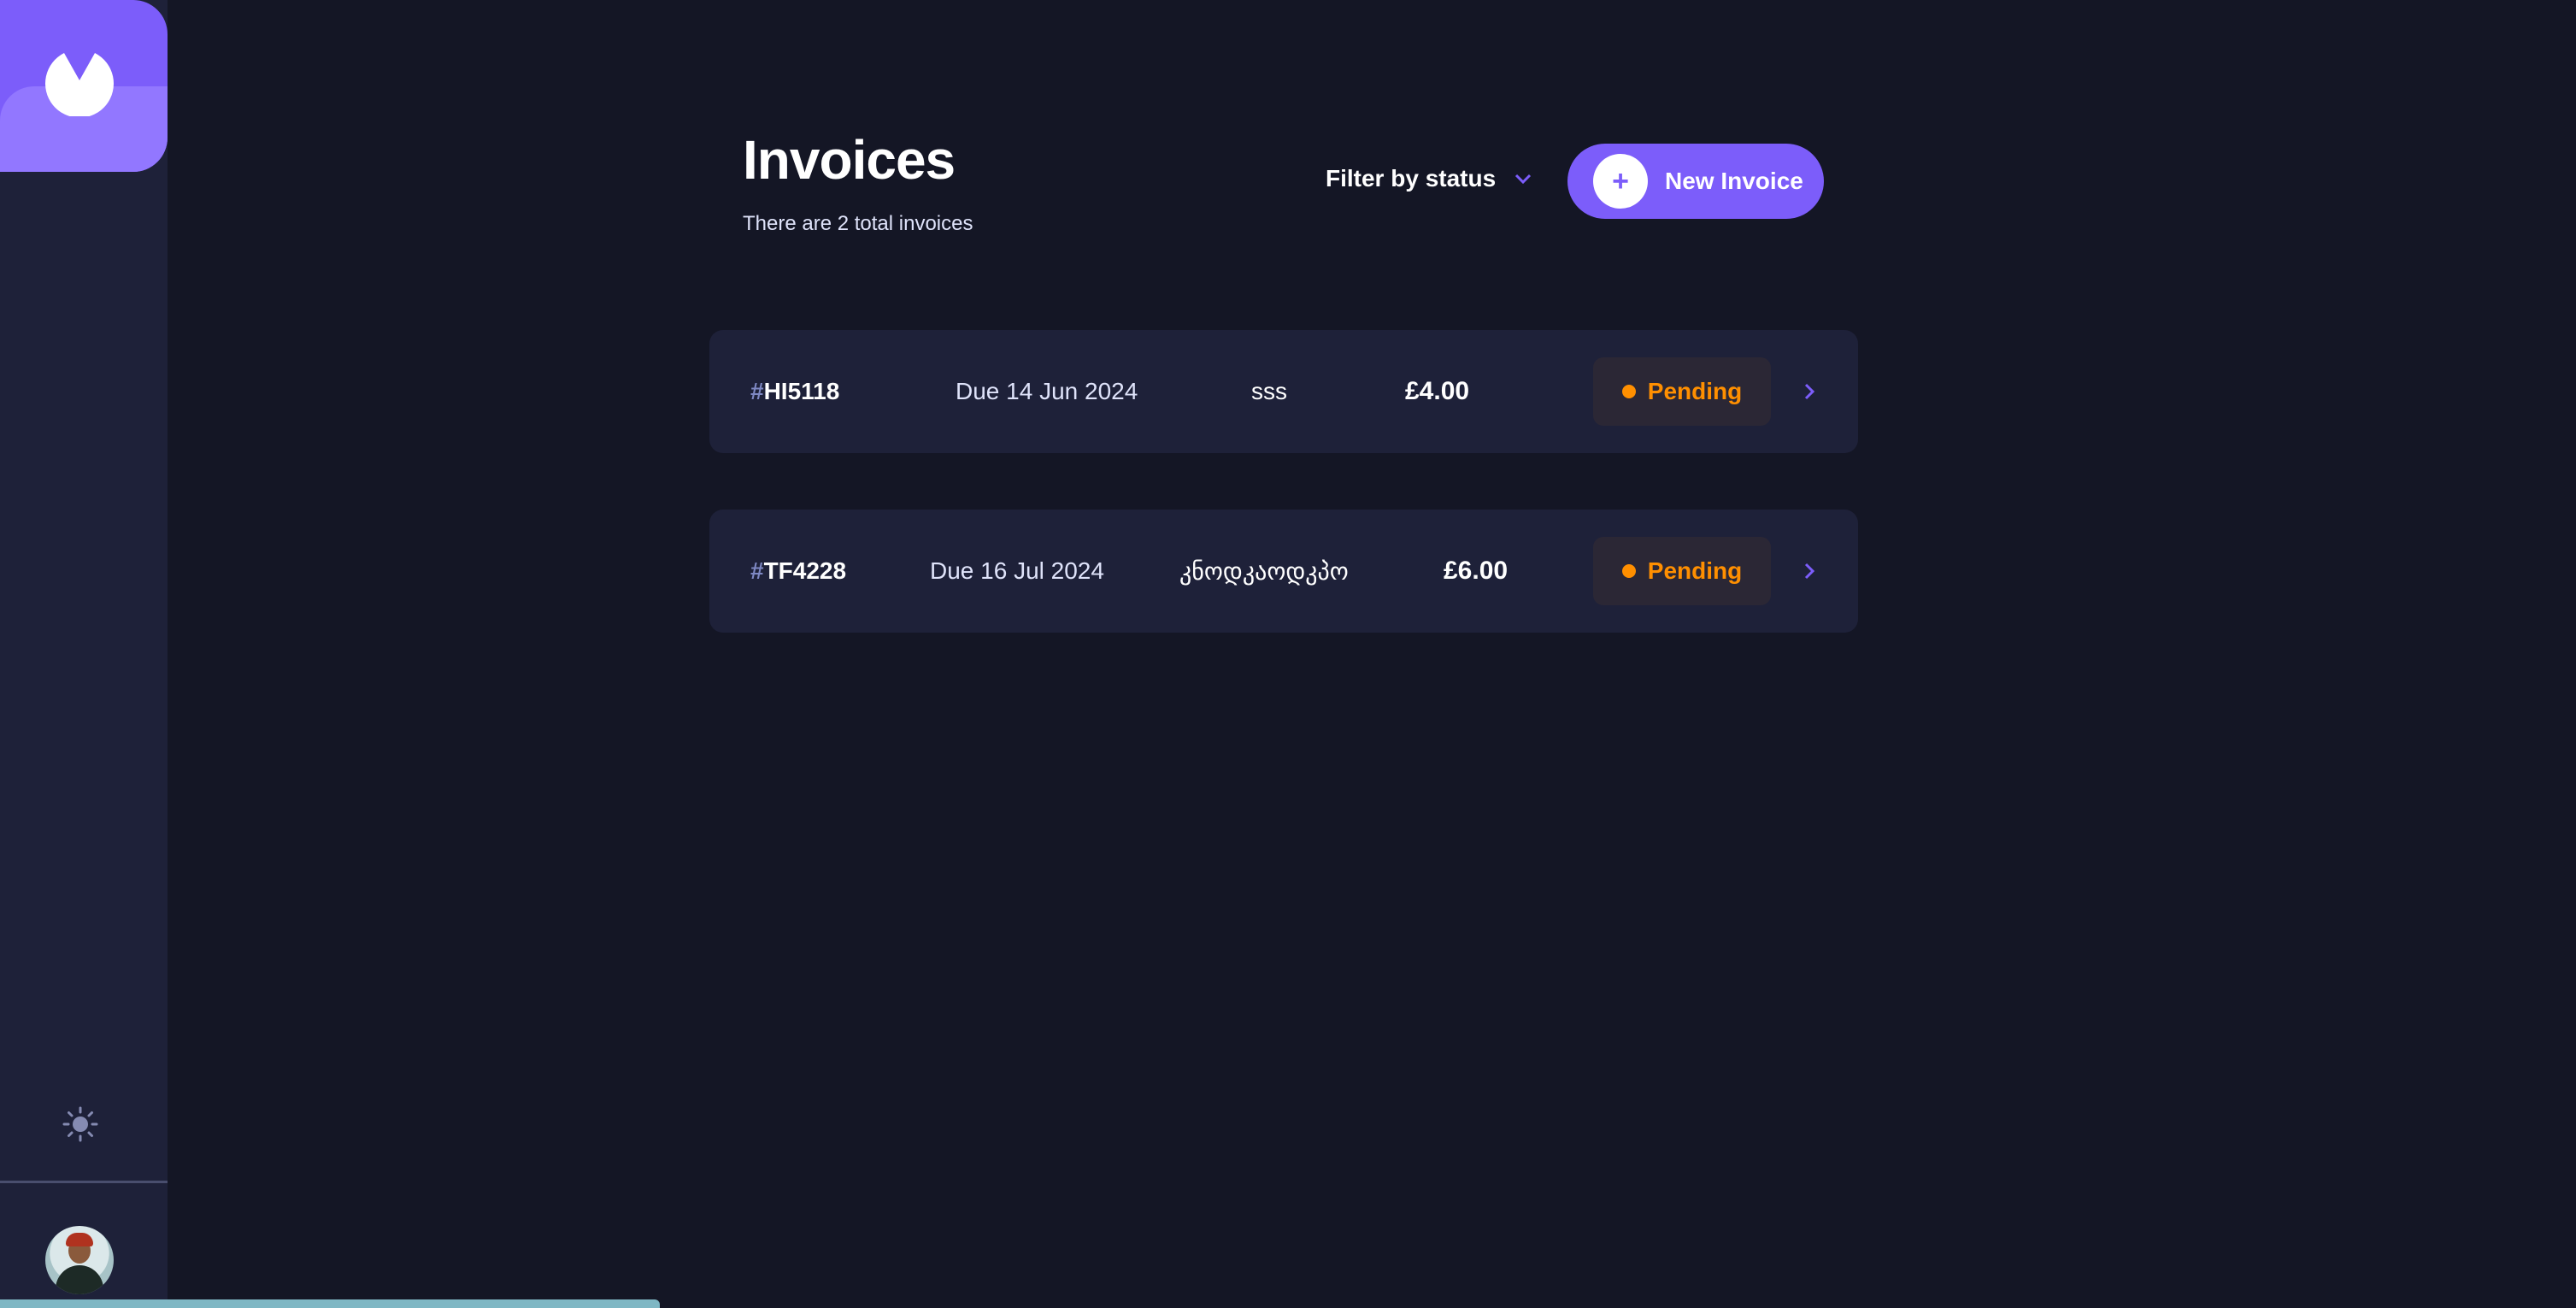 Image resolution: width=2576 pixels, height=1308 pixels. Describe the element at coordinates (1734, 181) in the screenshot. I see `new-invoice-label: New Invoice` at that location.